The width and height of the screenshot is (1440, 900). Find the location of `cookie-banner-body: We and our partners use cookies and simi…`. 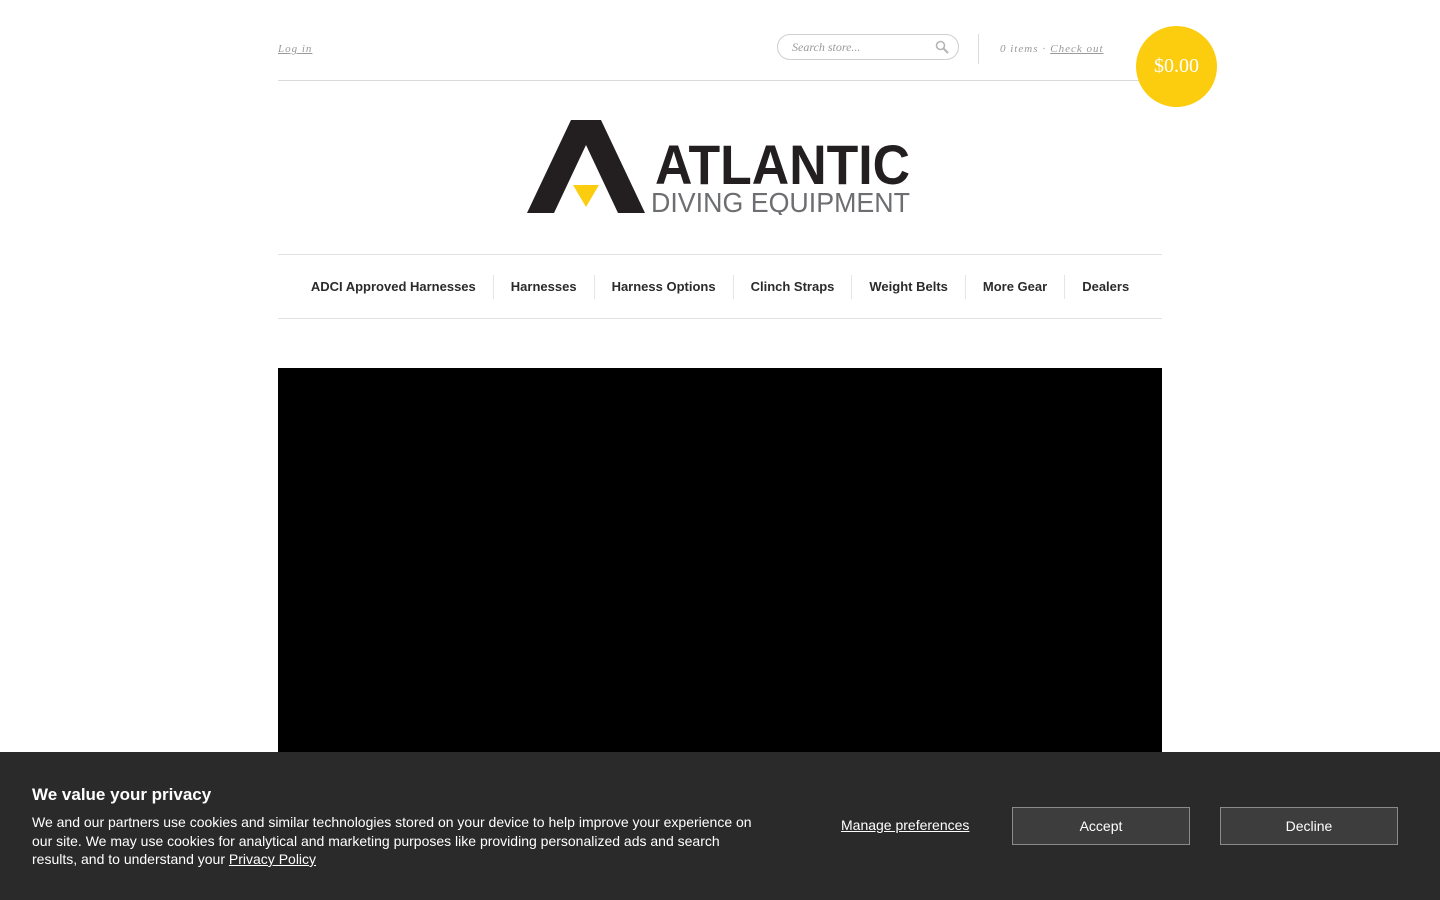

cookie-banner-body: We and our partners use cookies and simi… is located at coordinates (392, 840).